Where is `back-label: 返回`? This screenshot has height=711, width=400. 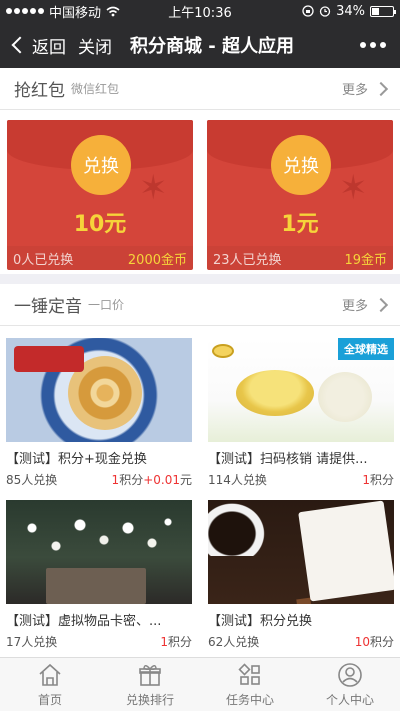 back-label: 返回 is located at coordinates (49, 47).